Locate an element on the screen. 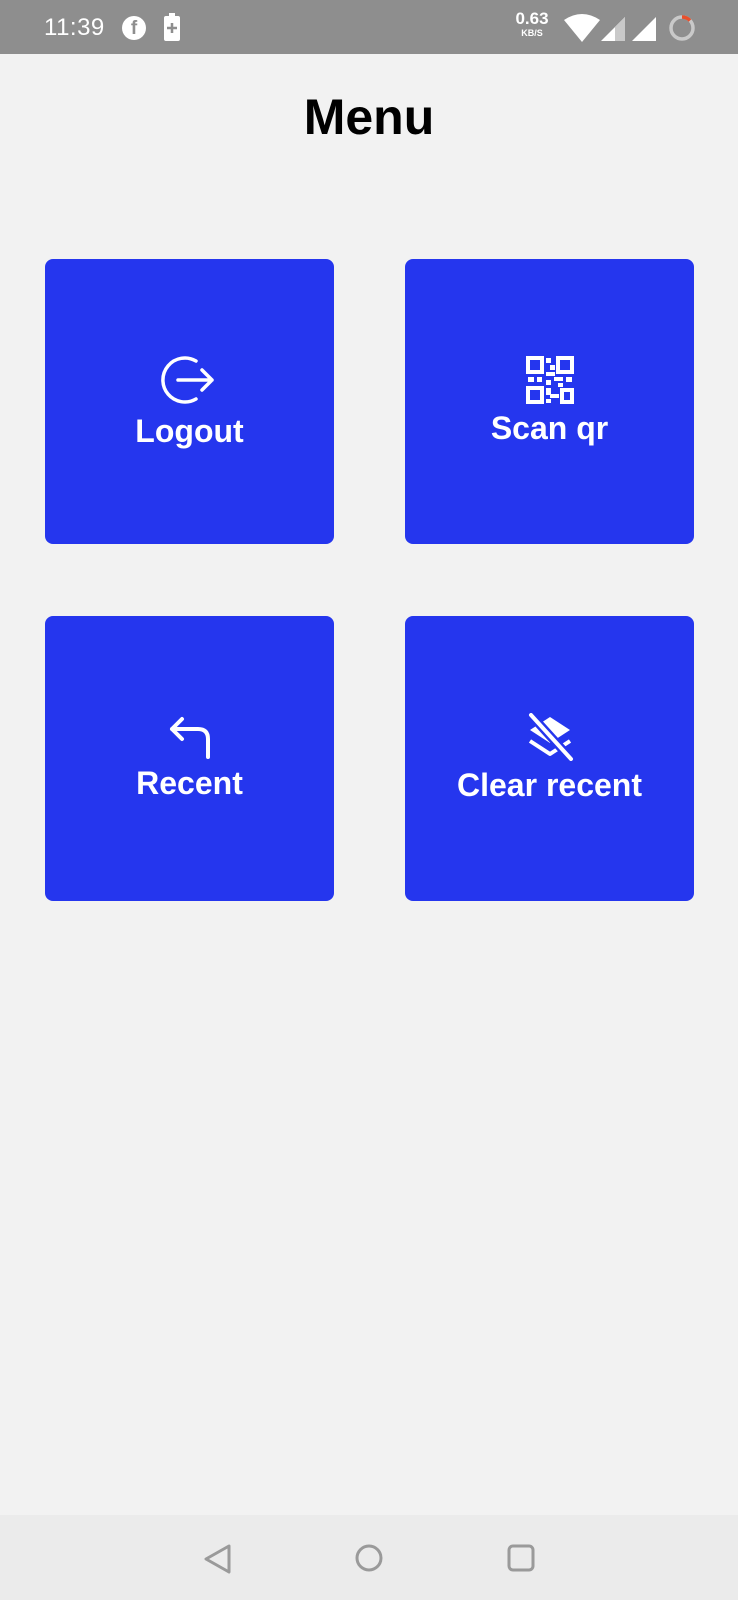  layers-clear-icon is located at coordinates (550, 737).